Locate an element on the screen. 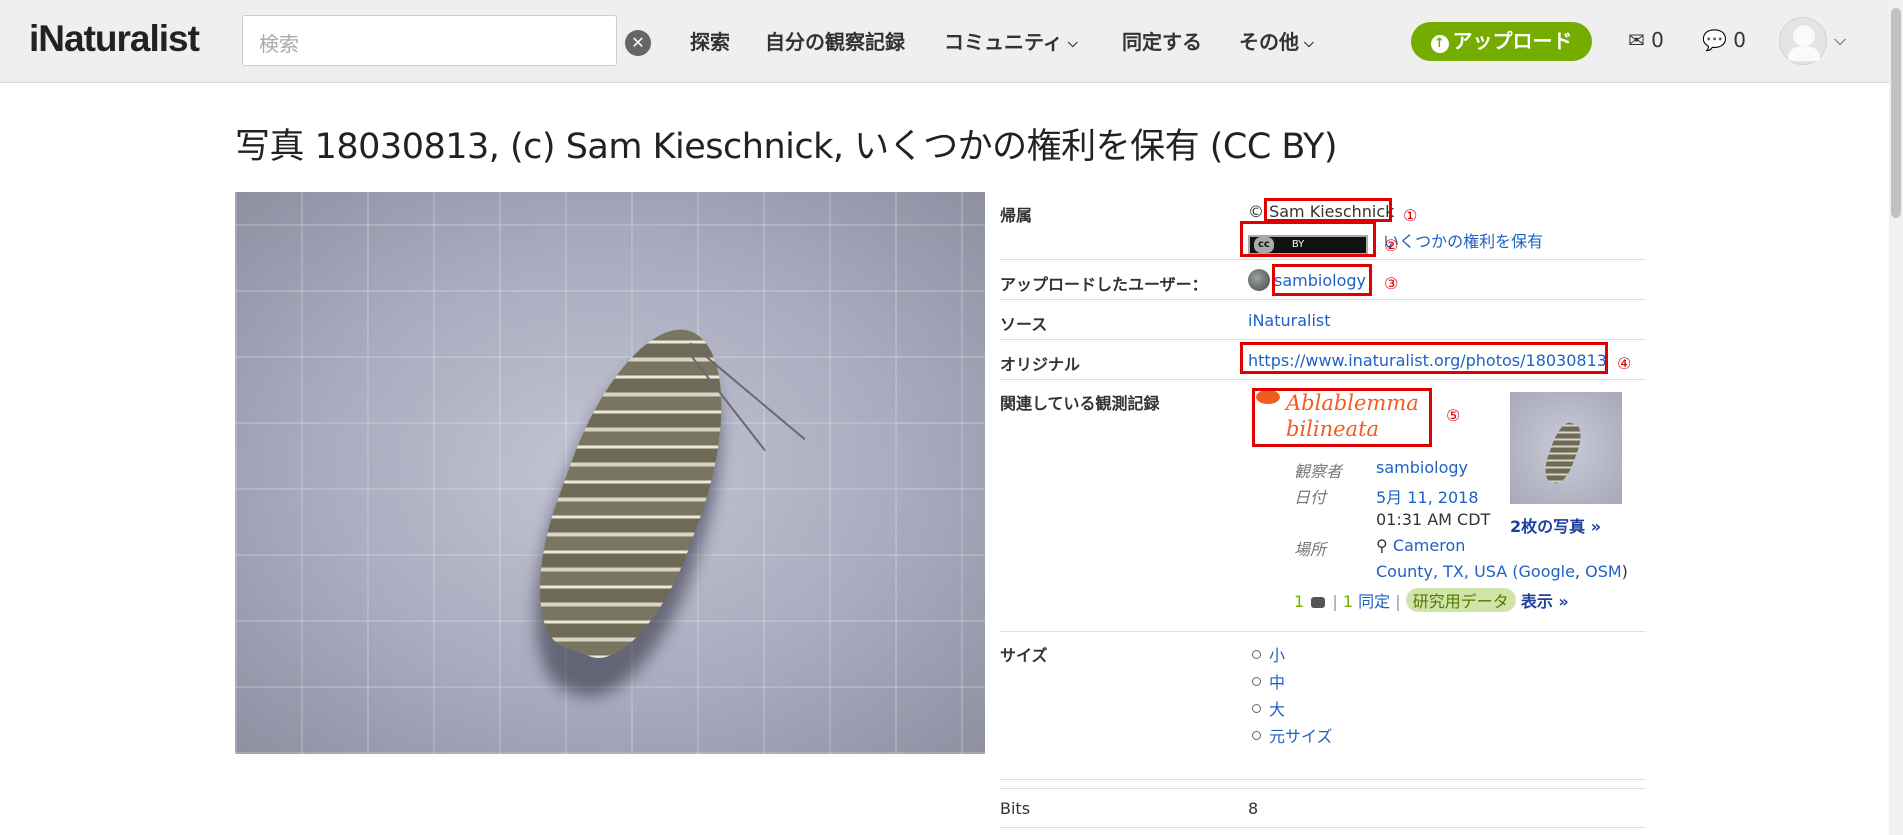 Image resolution: width=1903 pixels, height=835 pixels. rights-reserved-link: いくつかの権利を保有 is located at coordinates (1463, 241).